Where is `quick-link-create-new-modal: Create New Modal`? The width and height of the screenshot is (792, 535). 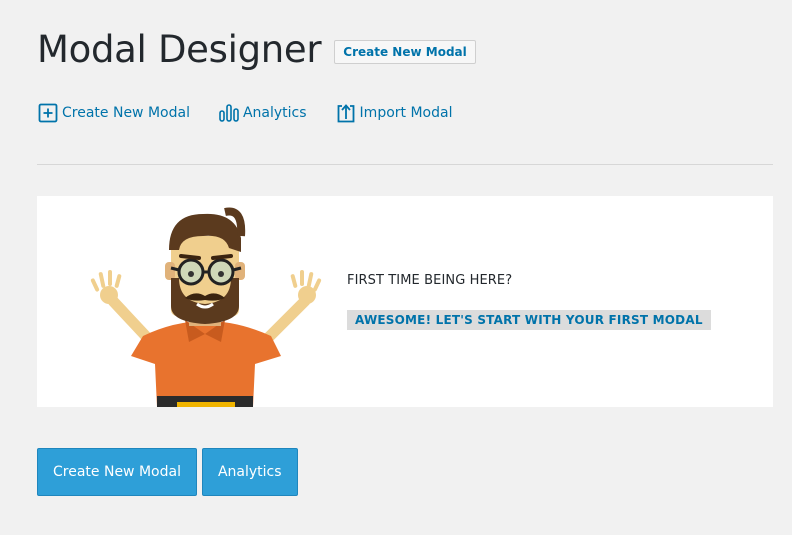 quick-link-create-new-modal: Create New Modal is located at coordinates (113, 113).